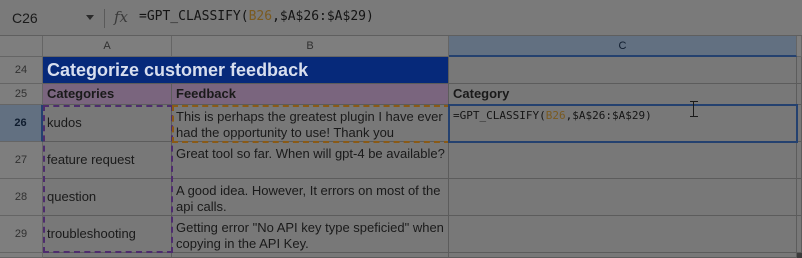 The height and width of the screenshot is (258, 802). What do you see at coordinates (21, 197) in the screenshot?
I see `row-header-28: 28` at bounding box center [21, 197].